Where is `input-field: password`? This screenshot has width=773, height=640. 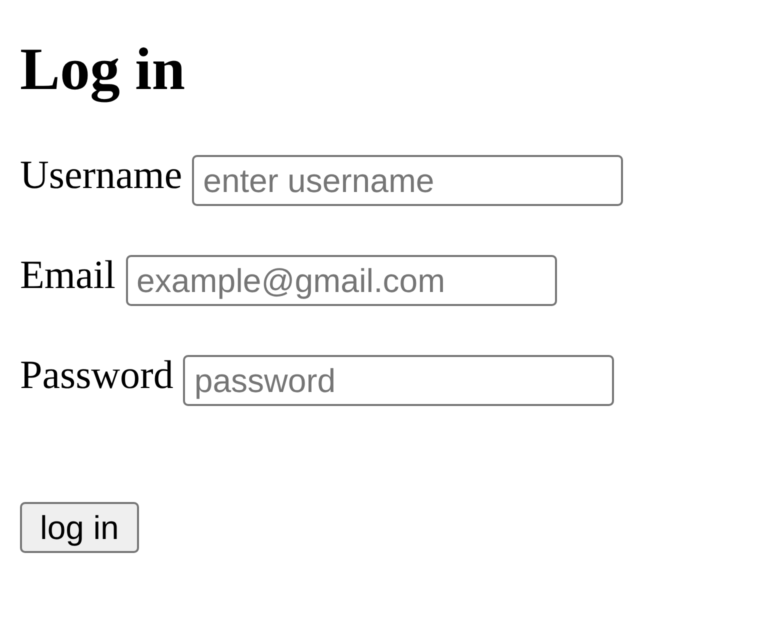 input-field: password is located at coordinates (398, 380).